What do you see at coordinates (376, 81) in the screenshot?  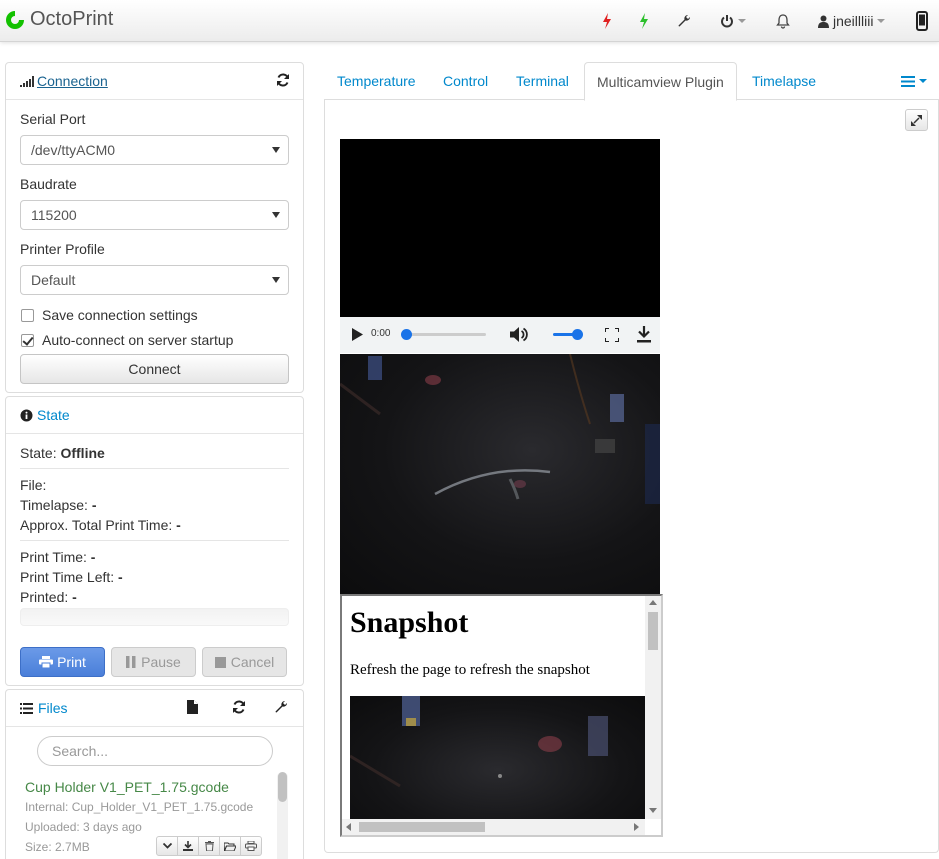 I see `tab-temperature: Temperature` at bounding box center [376, 81].